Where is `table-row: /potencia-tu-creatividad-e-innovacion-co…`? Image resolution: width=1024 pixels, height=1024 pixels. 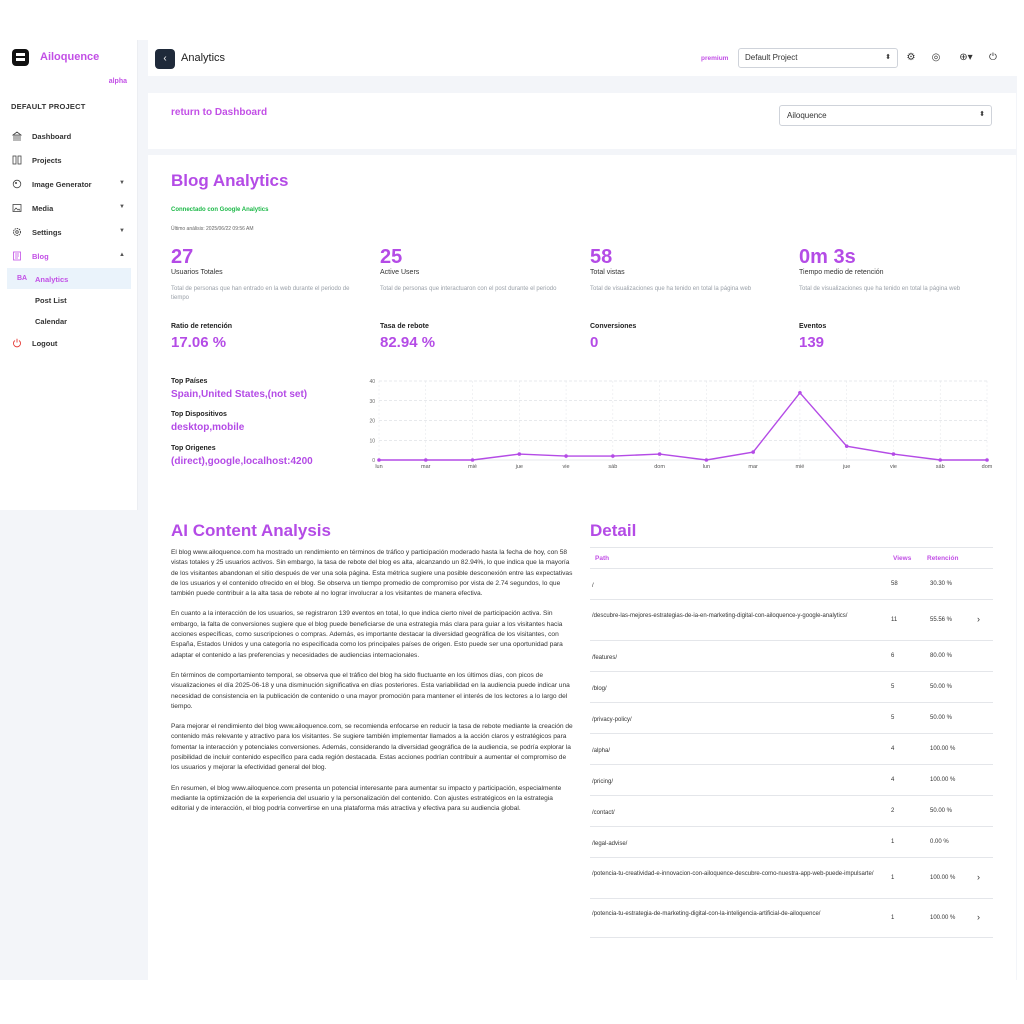
table-row: /potencia-tu-creatividad-e-innovacion-co… is located at coordinates (791, 878).